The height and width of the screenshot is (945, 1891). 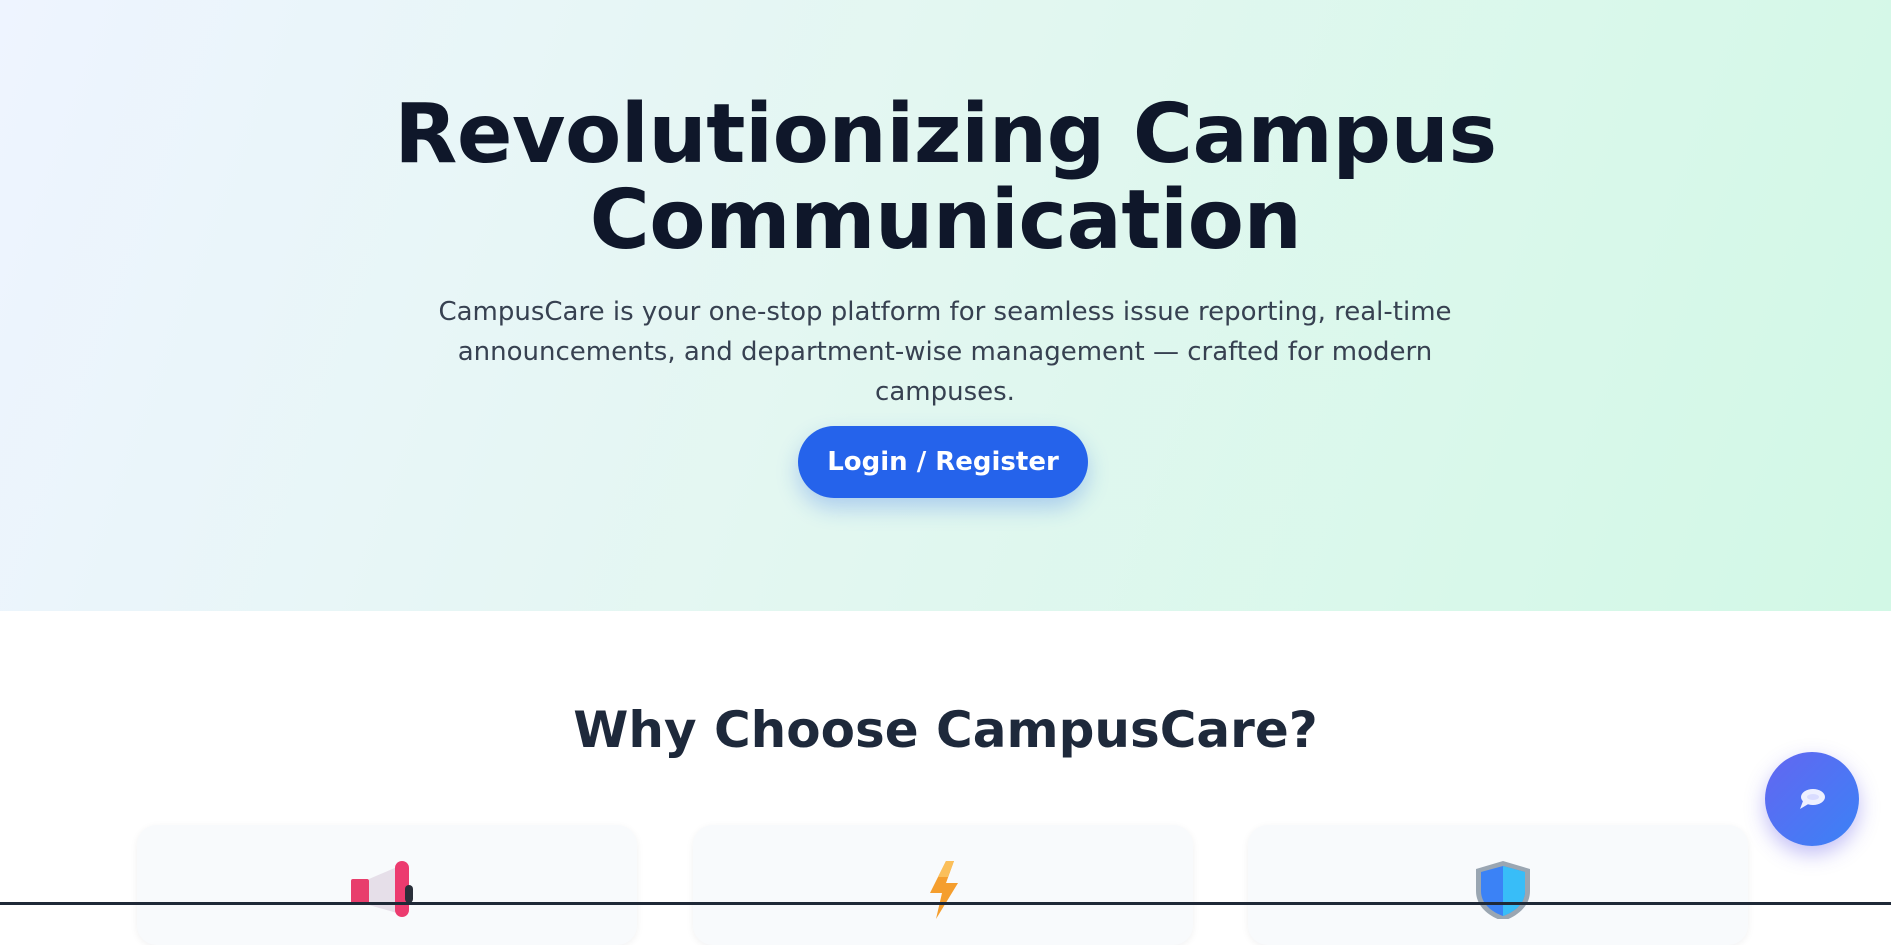 What do you see at coordinates (943, 462) in the screenshot?
I see `login-register-button: Login / Register` at bounding box center [943, 462].